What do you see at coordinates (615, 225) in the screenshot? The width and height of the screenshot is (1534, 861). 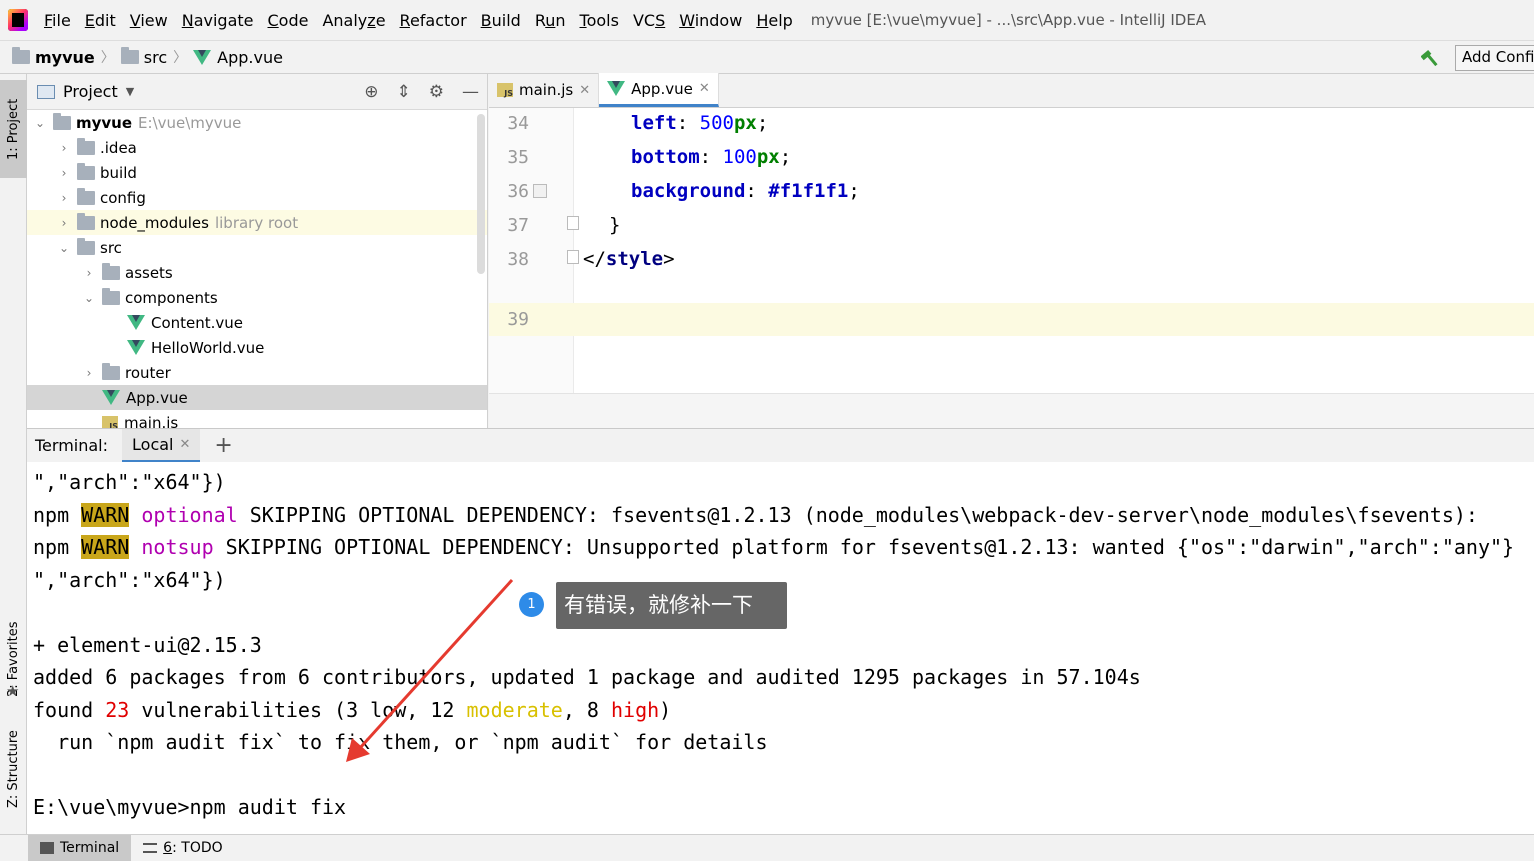 I see `code-text: }` at bounding box center [615, 225].